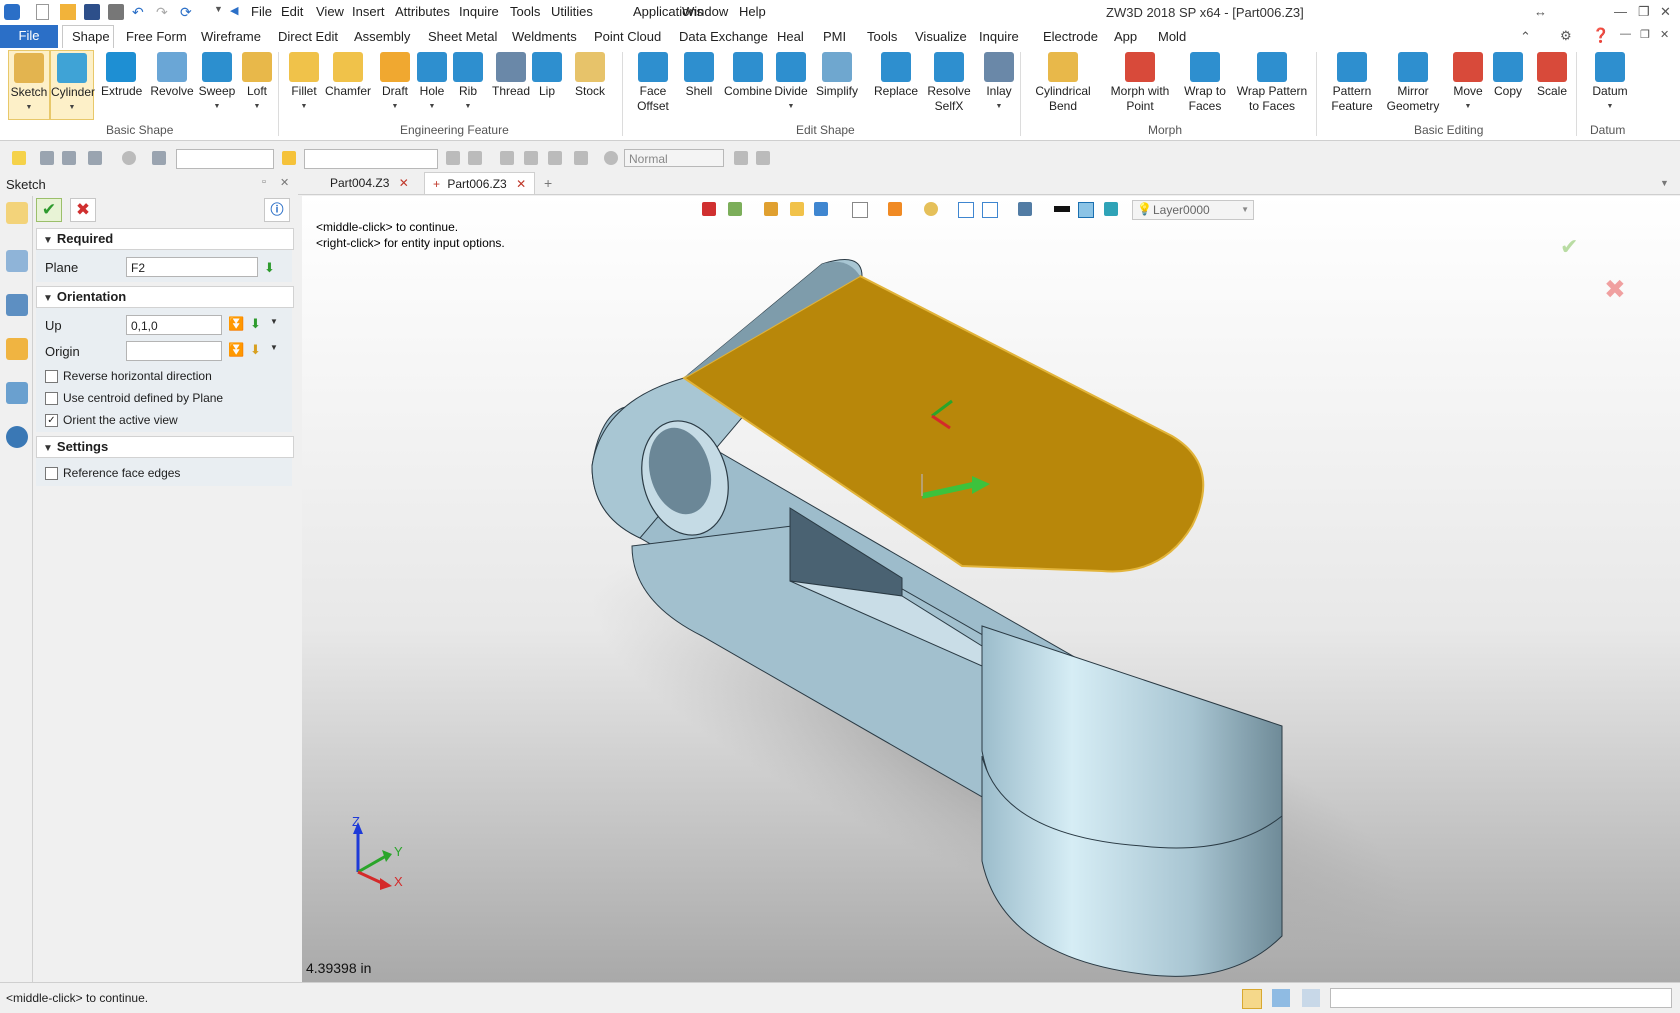 The image size is (1680, 1013). What do you see at coordinates (12, 12) in the screenshot?
I see `app-logo-icon` at bounding box center [12, 12].